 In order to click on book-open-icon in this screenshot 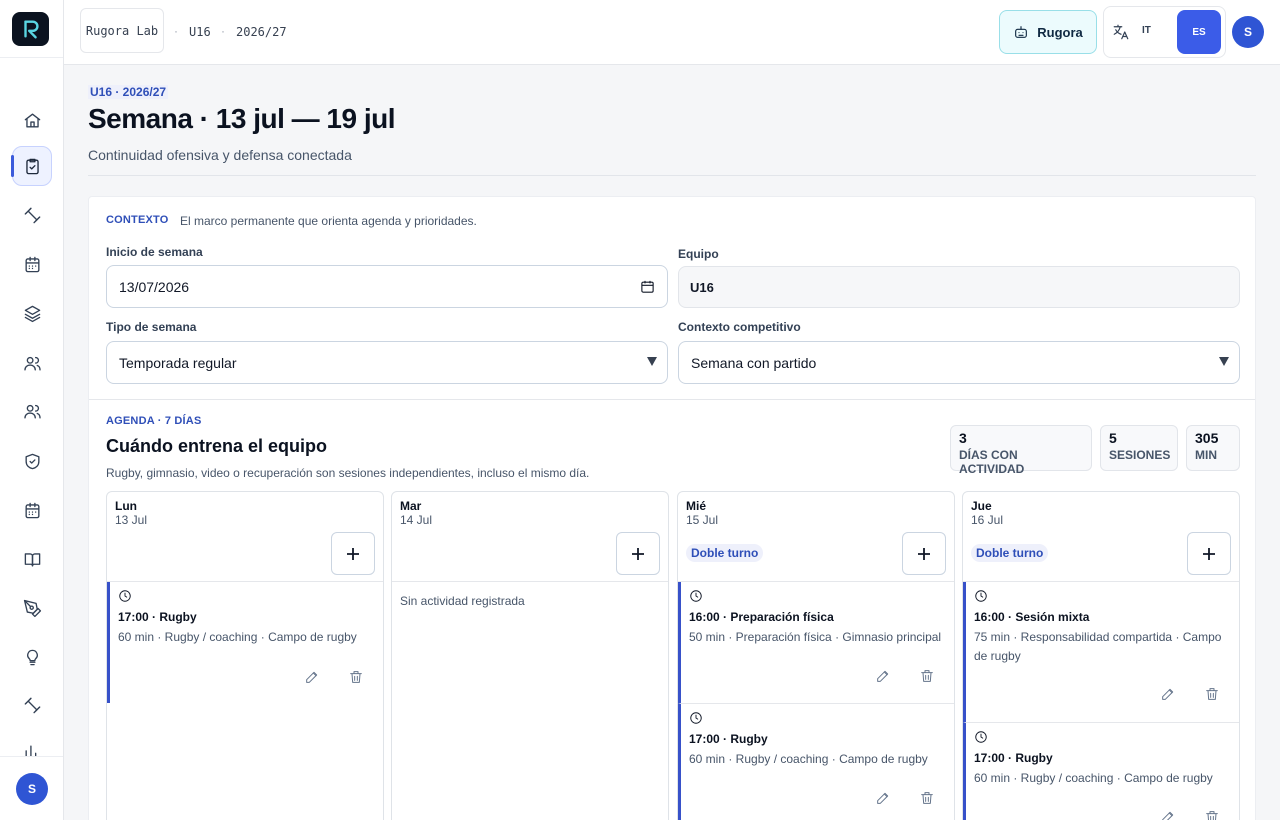, I will do `click(32, 559)`.